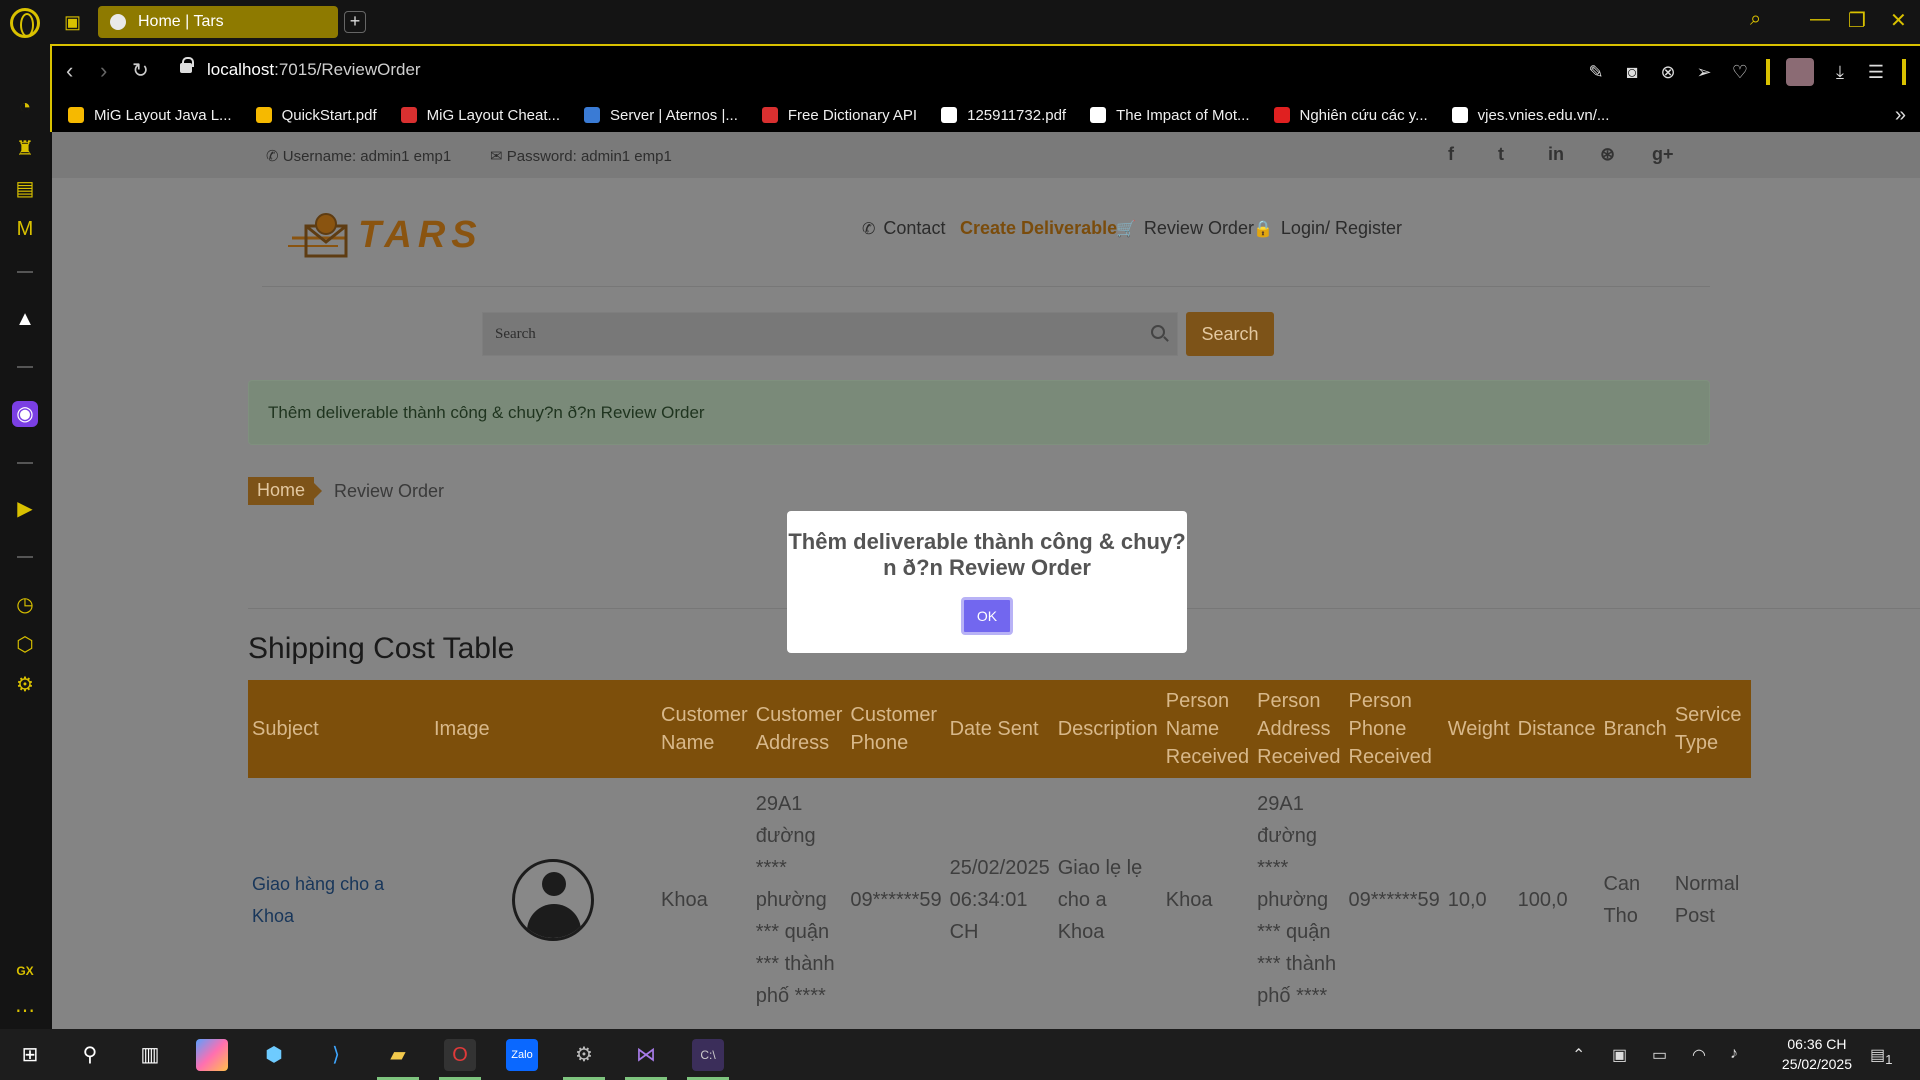 The height and width of the screenshot is (1080, 1920). I want to click on cell-branch: Can Tho, so click(1622, 900).